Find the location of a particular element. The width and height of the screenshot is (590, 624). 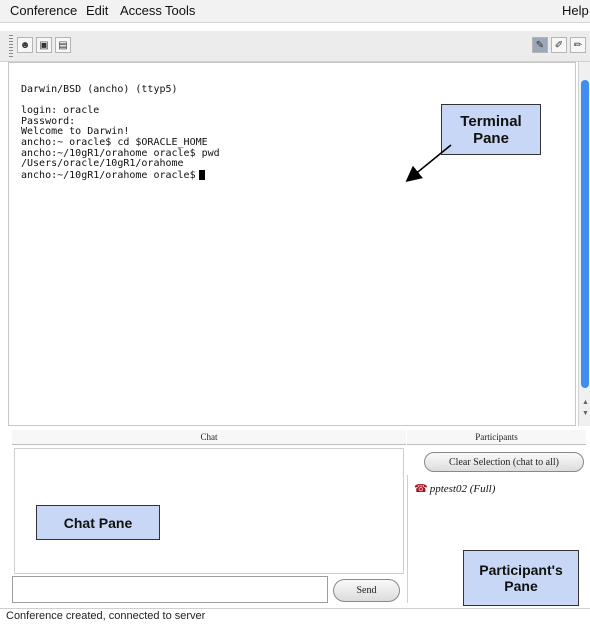

menu-help: Help is located at coordinates (575, 10).